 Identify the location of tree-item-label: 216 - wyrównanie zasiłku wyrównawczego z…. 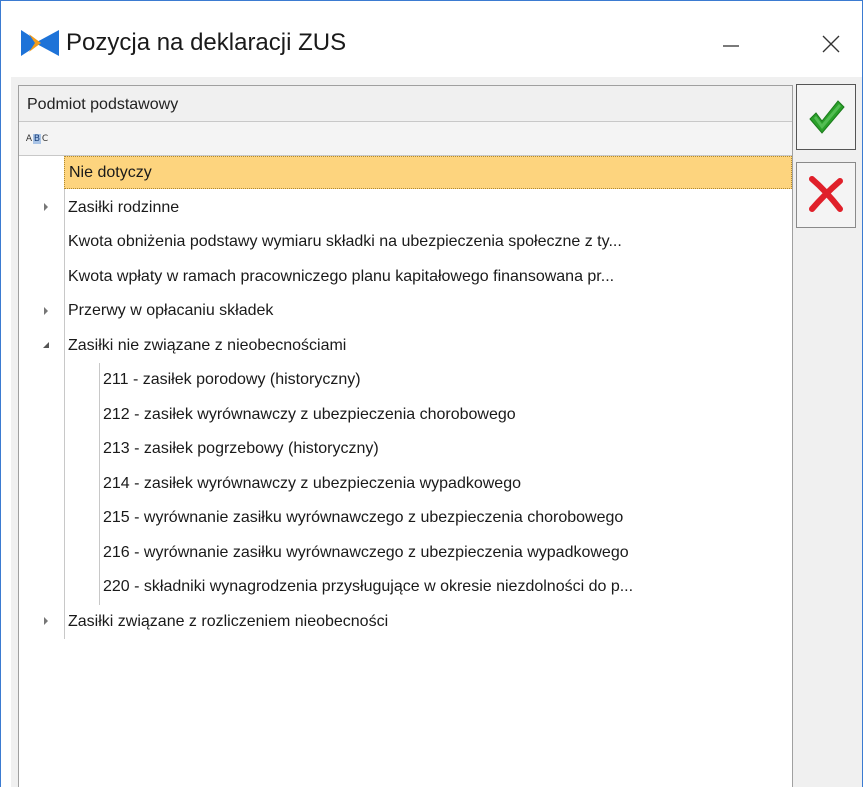
(366, 552).